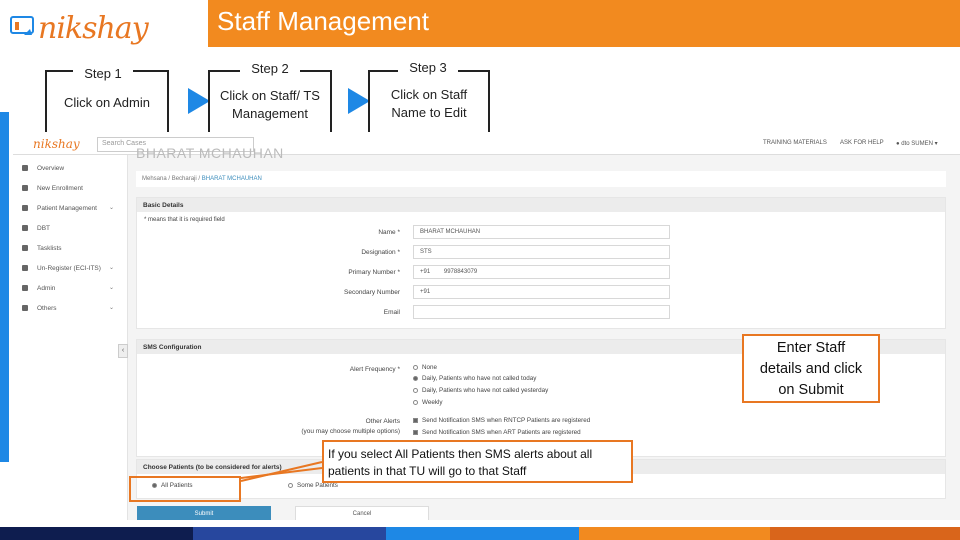 Image resolution: width=960 pixels, height=540 pixels. I want to click on breadcrumb-item-current: BHARAT MCHAUHAN, so click(231, 179).